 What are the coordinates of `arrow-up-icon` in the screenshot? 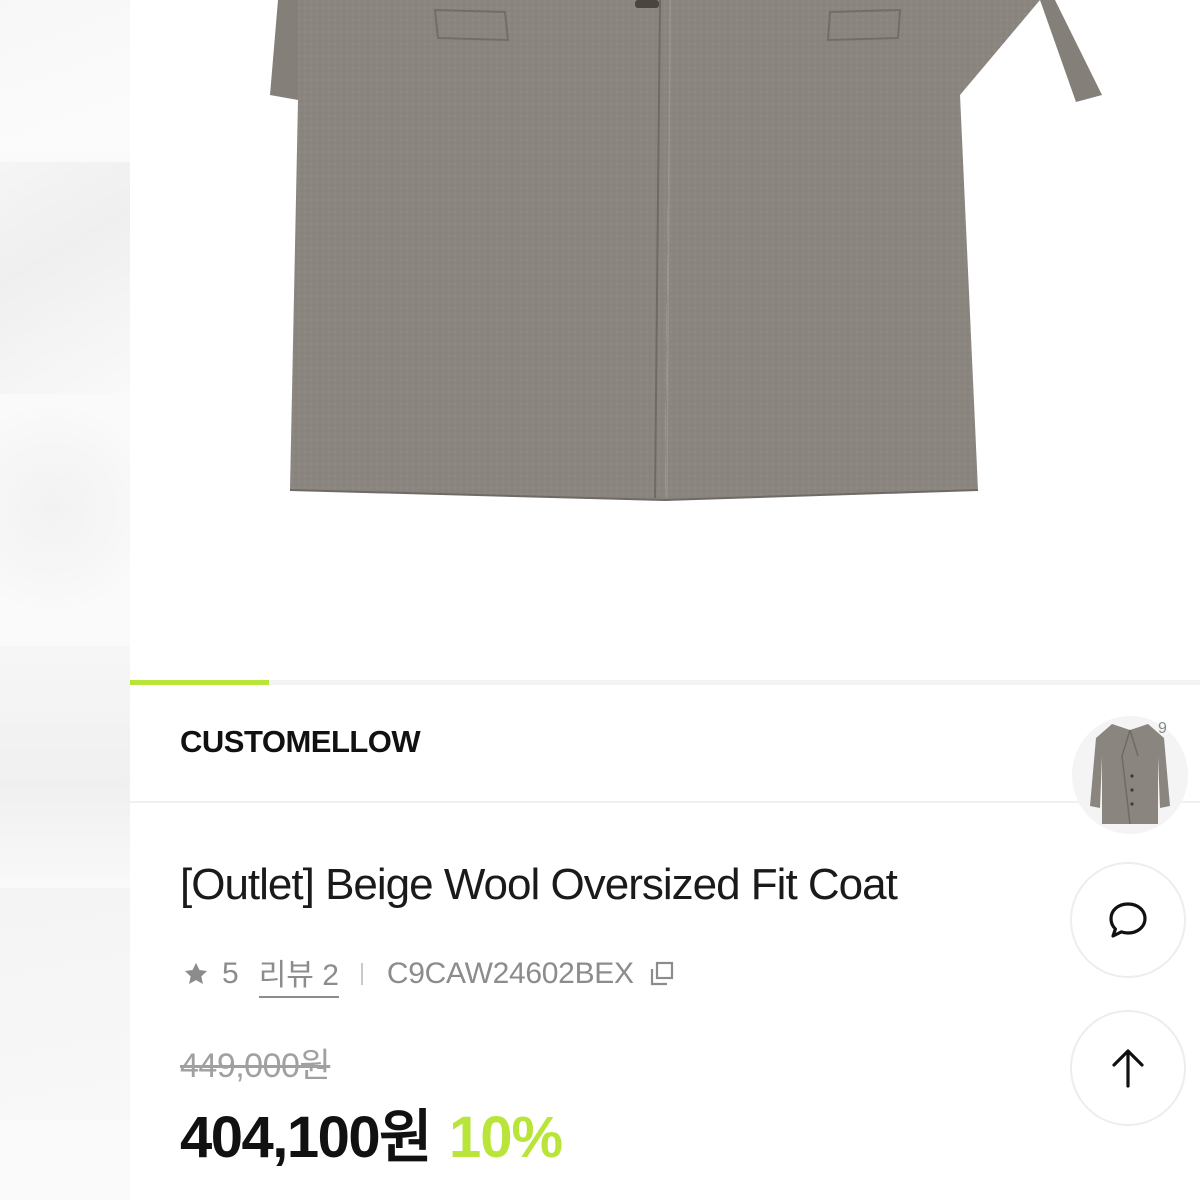 It's located at (1128, 1068).